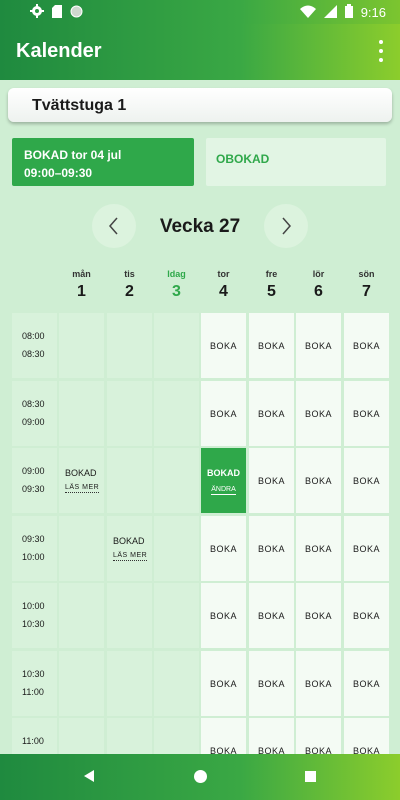 The width and height of the screenshot is (400, 800). I want to click on slot-start: 08:00, so click(33, 336).